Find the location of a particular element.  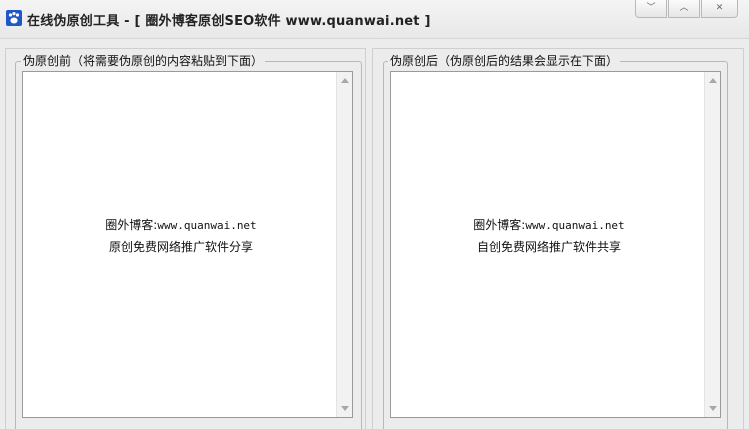

input-scrollbar is located at coordinates (344, 244).